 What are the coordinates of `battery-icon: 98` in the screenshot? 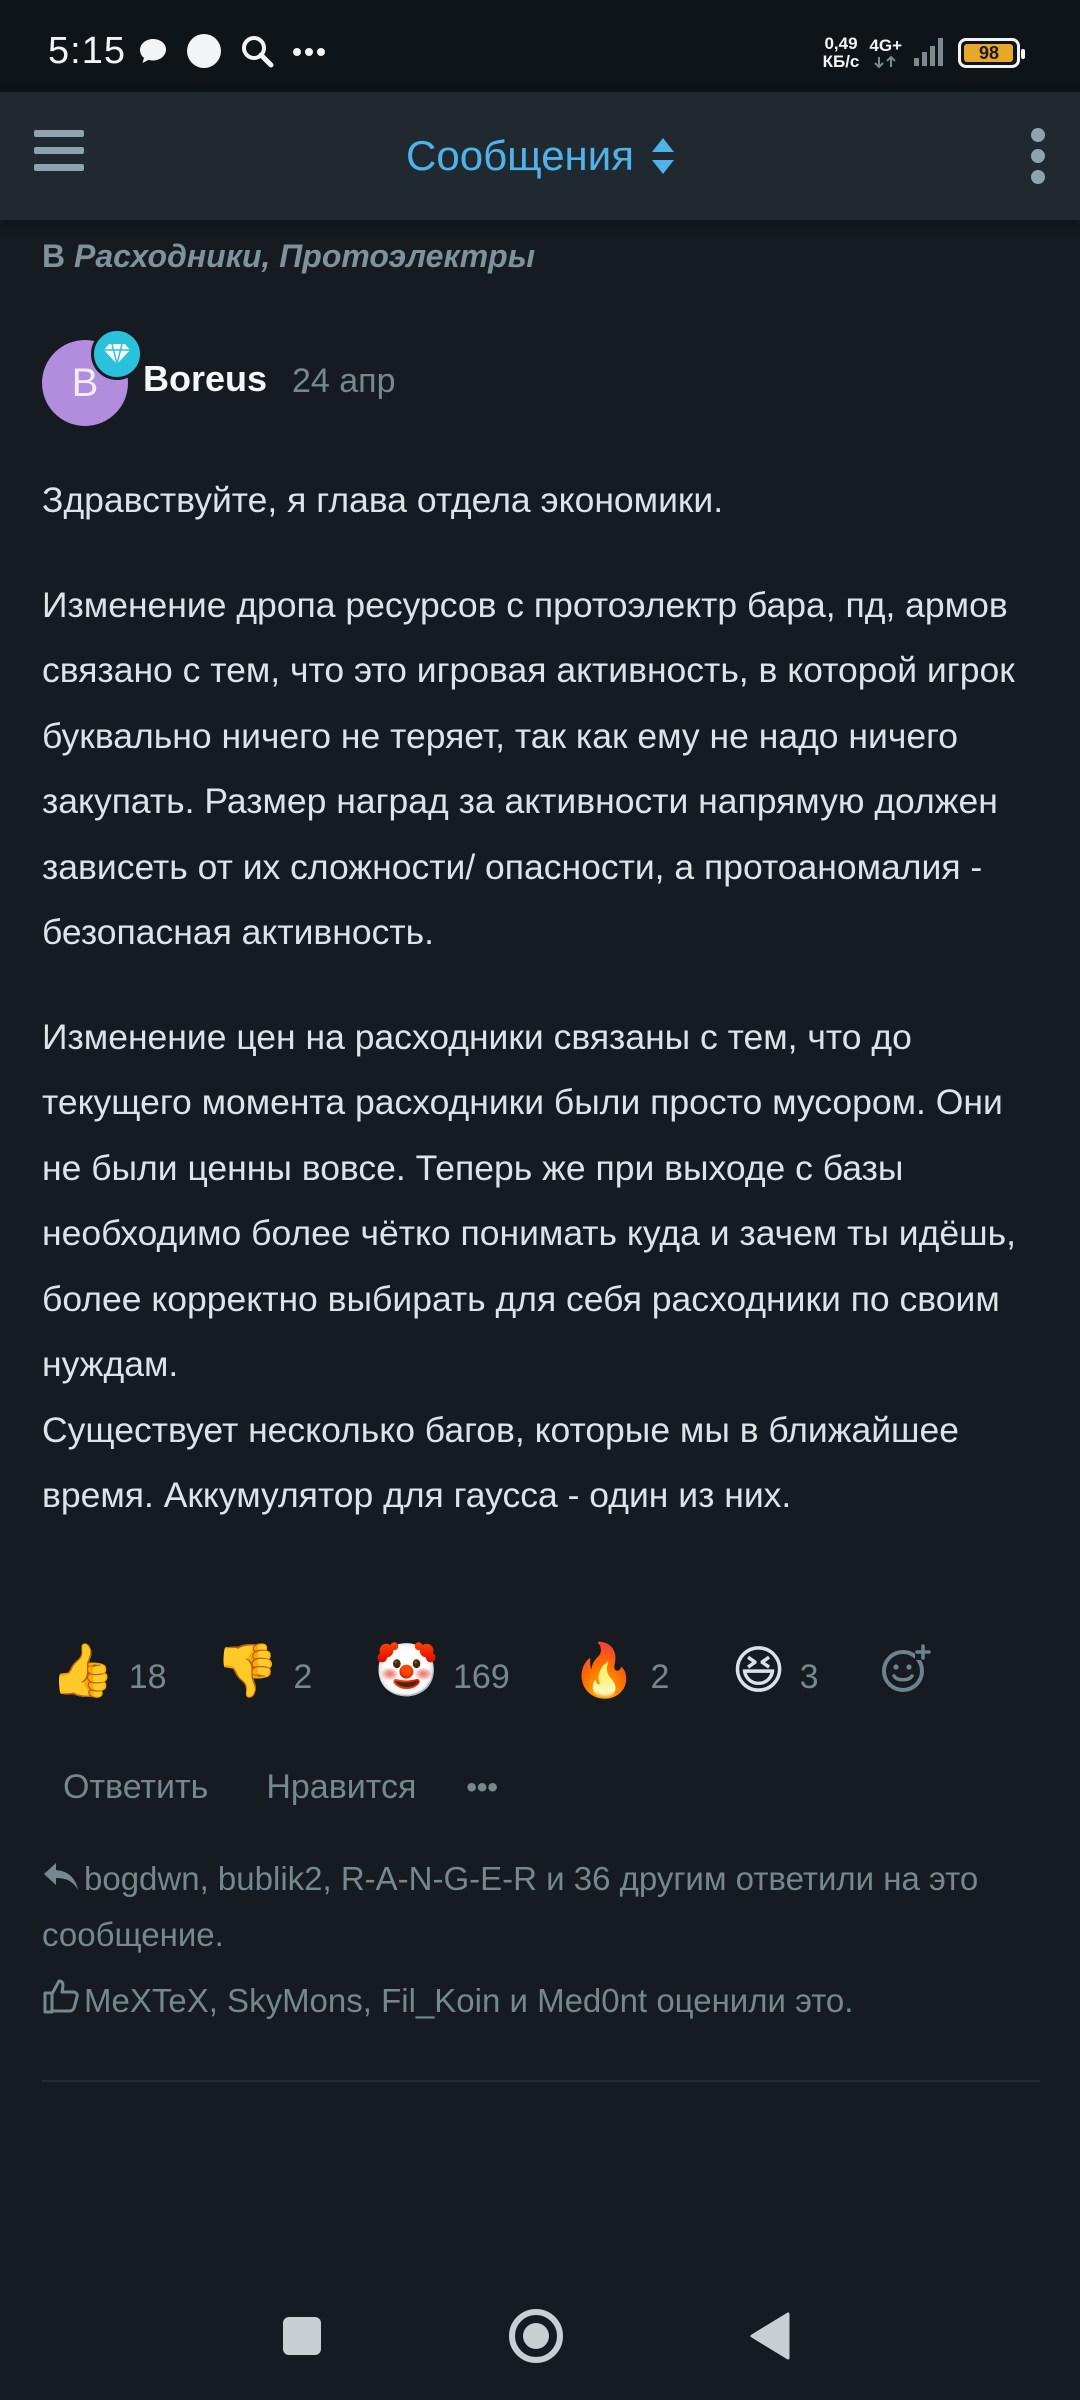 It's located at (991, 53).